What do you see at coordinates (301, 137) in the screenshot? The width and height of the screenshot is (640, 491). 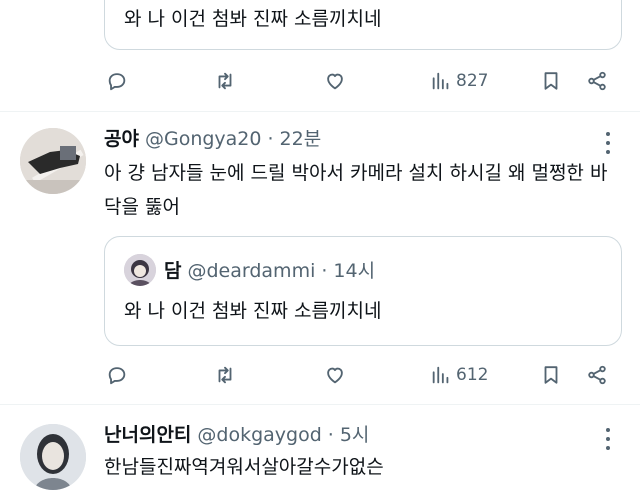 I see `timestamp: 22분` at bounding box center [301, 137].